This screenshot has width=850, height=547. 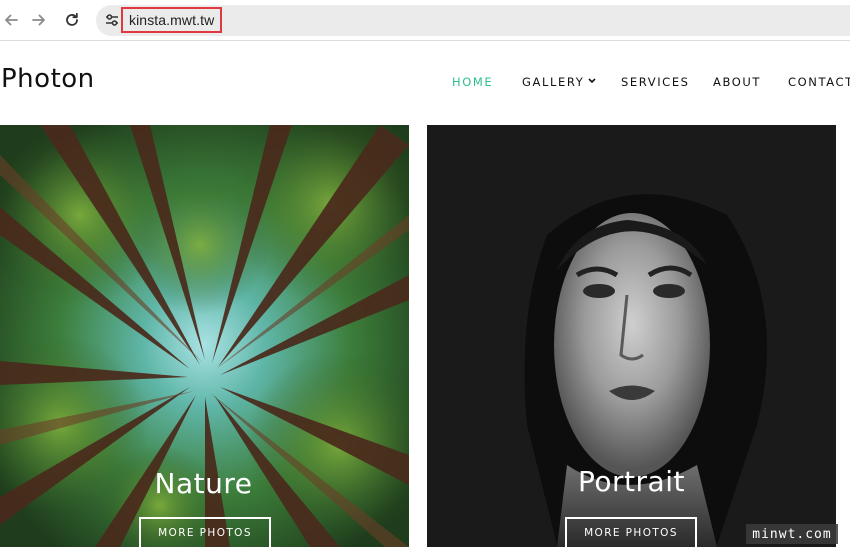 I want to click on tune-icon, so click(x=112, y=20).